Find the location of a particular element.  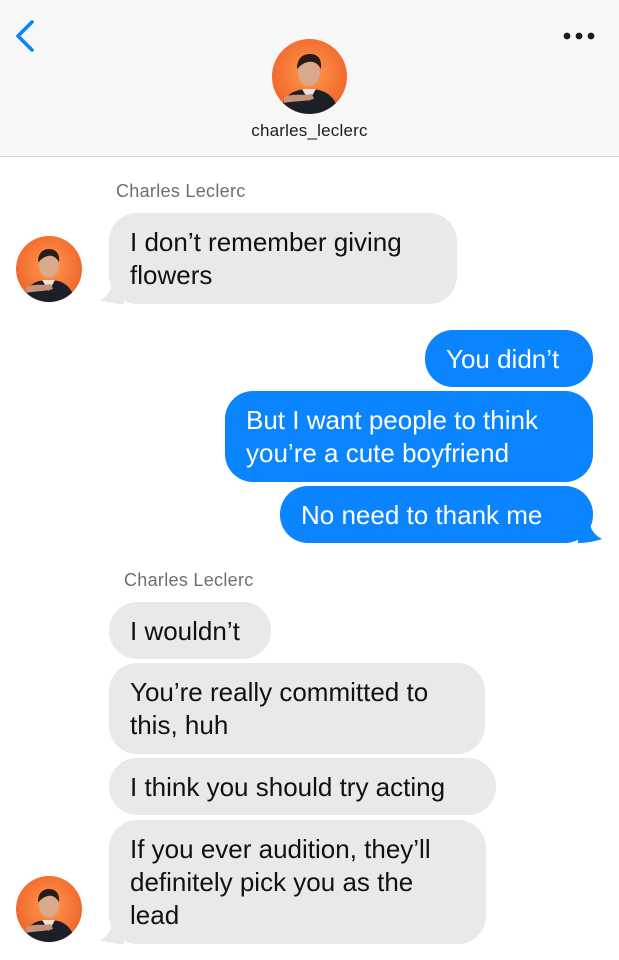

chevron-left-icon is located at coordinates (25, 36).